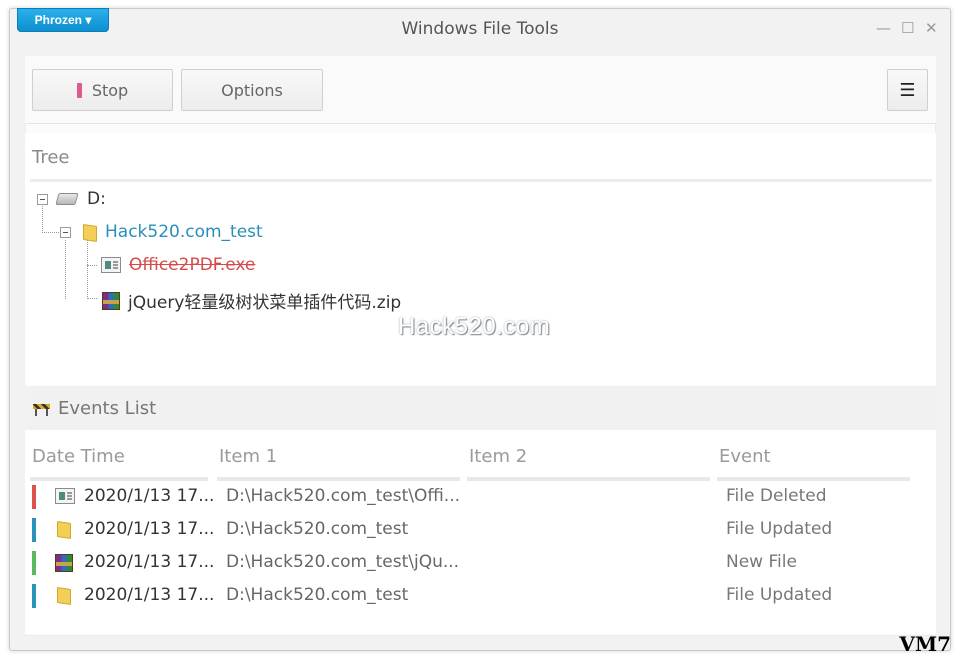 The image size is (960, 659). I want to click on tree-node-deleted-file: Office2PDF.exe, so click(178, 265).